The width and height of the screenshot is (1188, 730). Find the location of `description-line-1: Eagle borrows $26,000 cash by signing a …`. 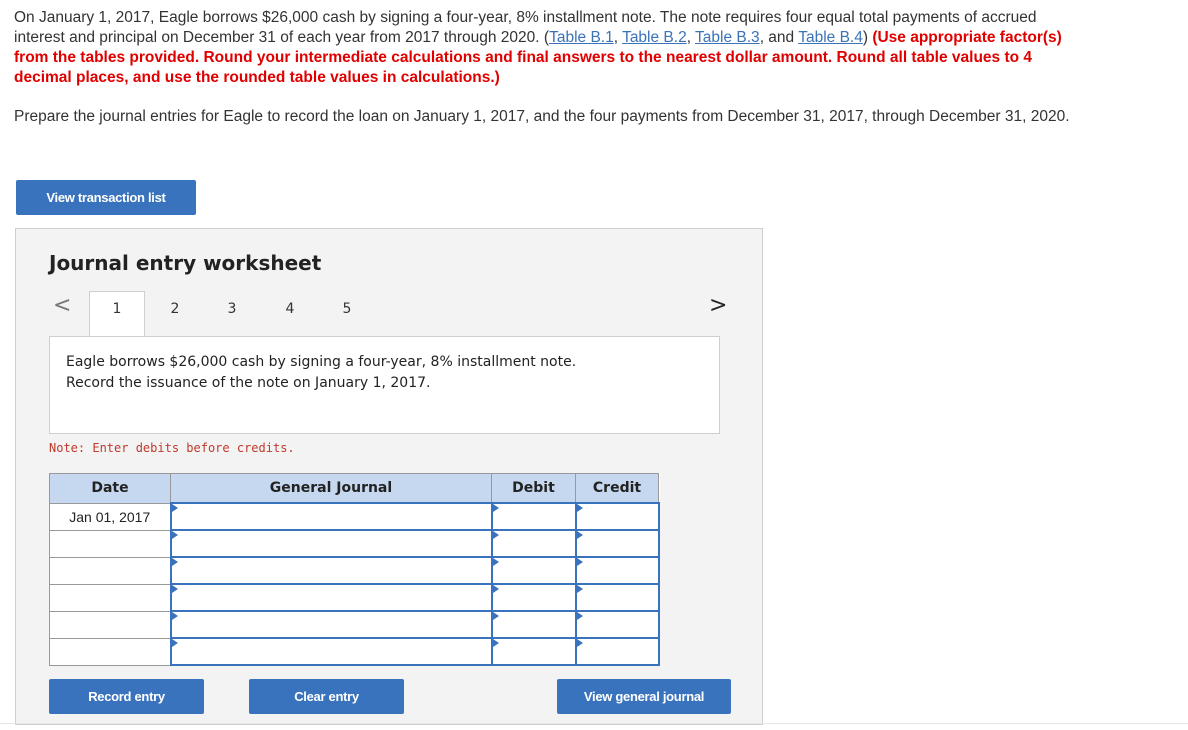

description-line-1: Eagle borrows $26,000 cash by signing a … is located at coordinates (321, 362).